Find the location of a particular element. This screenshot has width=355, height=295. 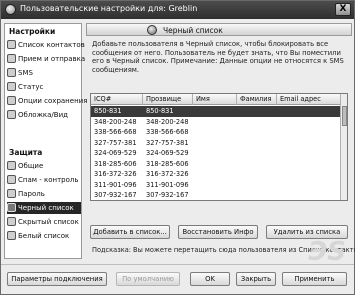

spam-icon is located at coordinates (11, 179).